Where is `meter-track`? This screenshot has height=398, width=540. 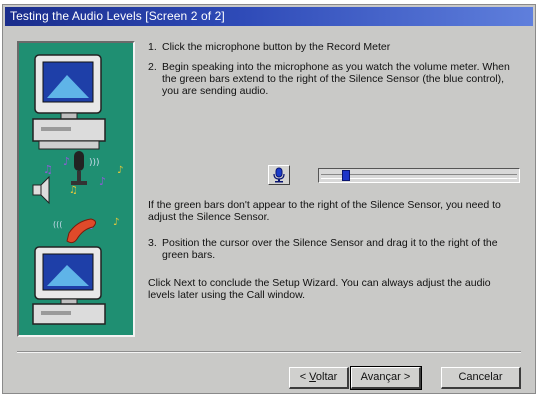
meter-track is located at coordinates (419, 176).